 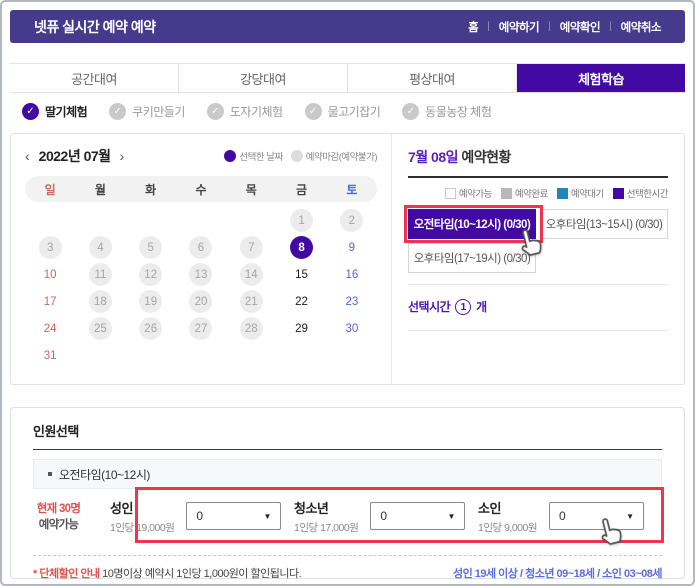 I want to click on weekday-label: 토, so click(x=352, y=189).